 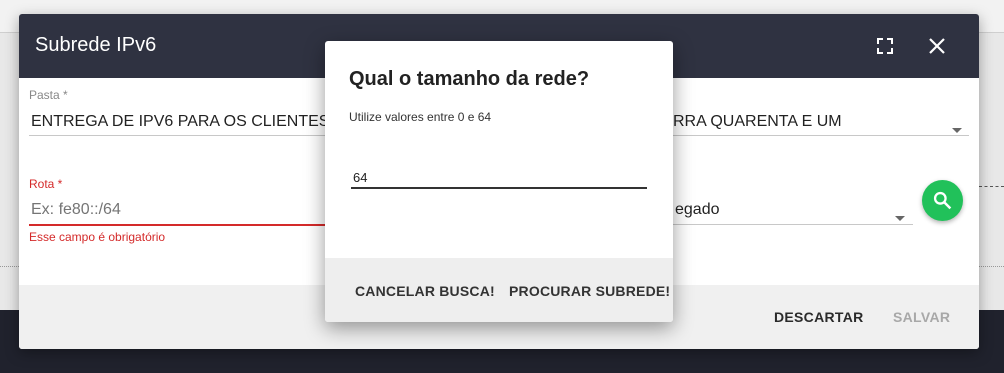 What do you see at coordinates (420, 117) in the screenshot?
I see `prompt-hint: Utilize valores entre 0 e 64` at bounding box center [420, 117].